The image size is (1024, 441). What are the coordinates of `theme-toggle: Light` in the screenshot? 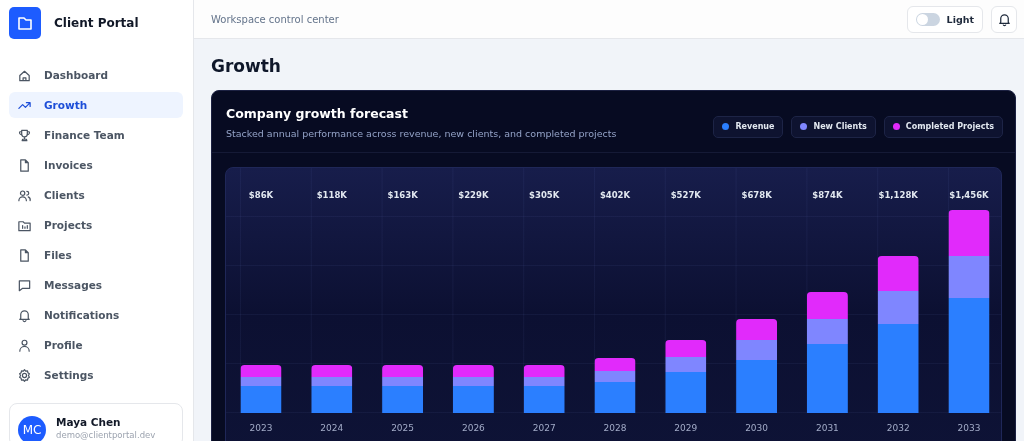 It's located at (944, 19).